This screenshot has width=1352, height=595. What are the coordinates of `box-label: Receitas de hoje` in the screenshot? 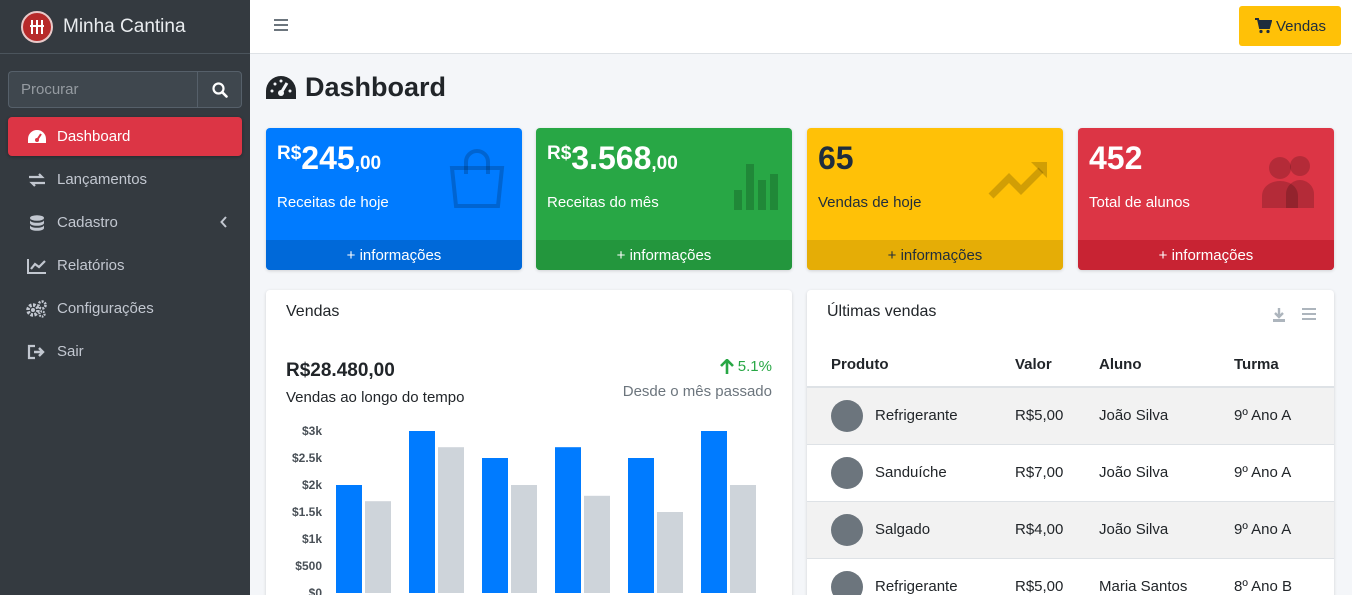 It's located at (333, 202).